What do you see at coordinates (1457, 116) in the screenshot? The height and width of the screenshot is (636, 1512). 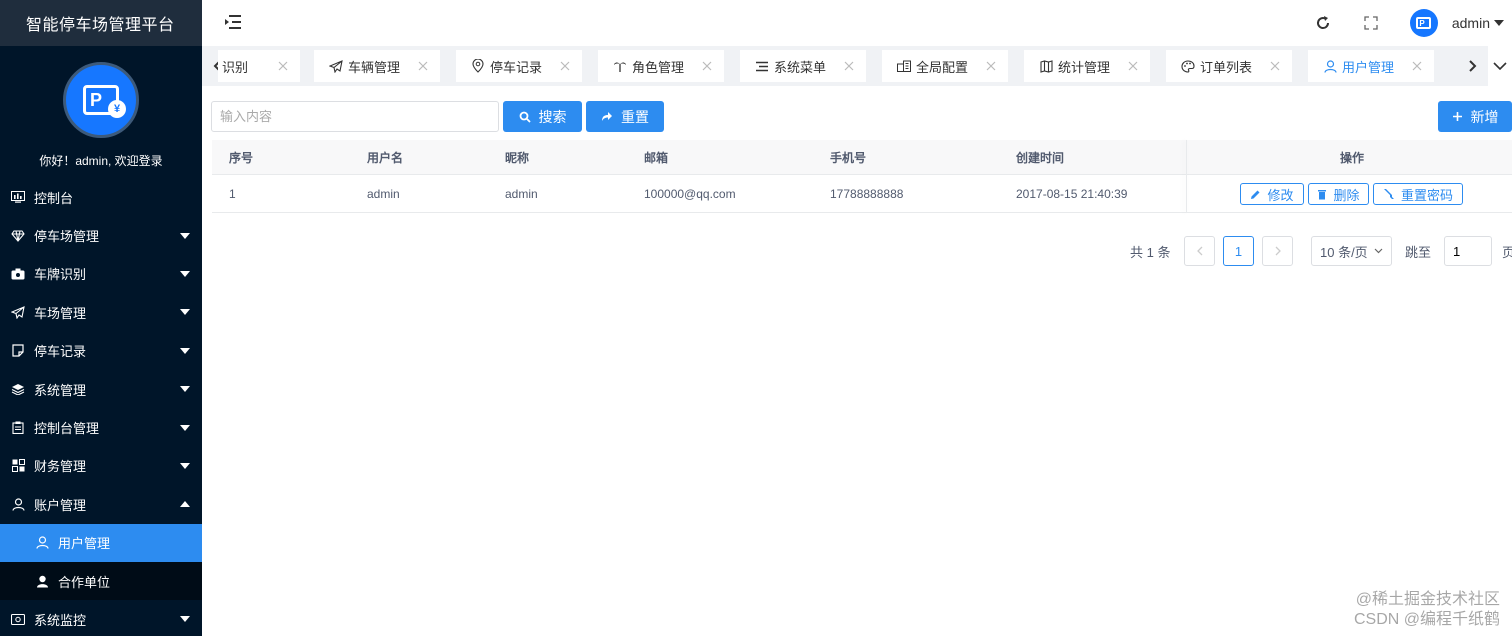 I see `plus-icon` at bounding box center [1457, 116].